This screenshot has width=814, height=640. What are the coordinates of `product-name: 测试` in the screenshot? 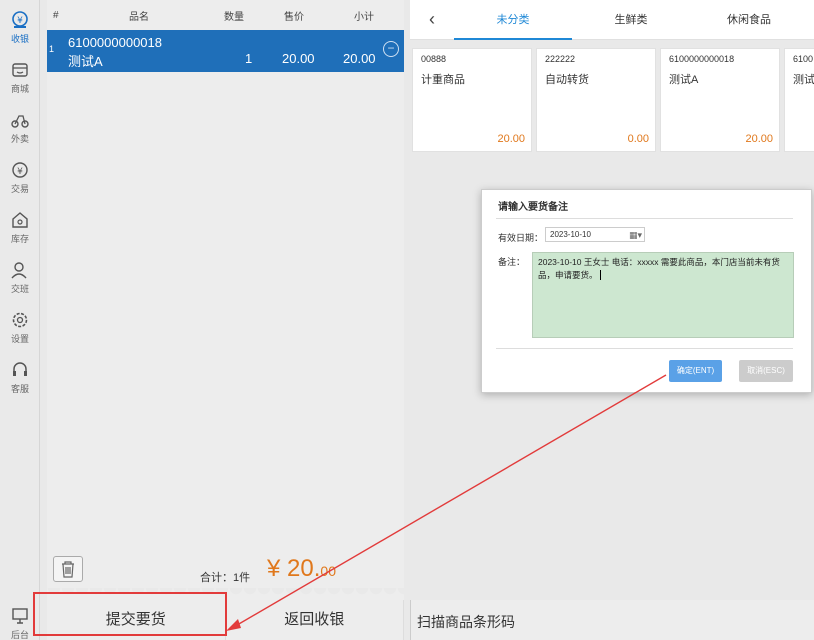 It's located at (803, 80).